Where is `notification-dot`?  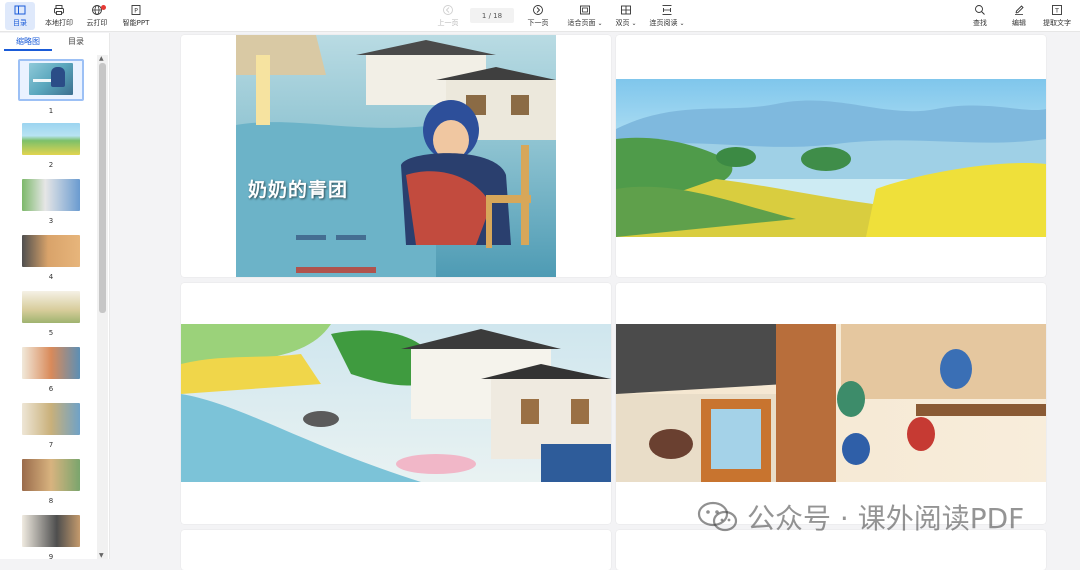
notification-dot is located at coordinates (103, 7).